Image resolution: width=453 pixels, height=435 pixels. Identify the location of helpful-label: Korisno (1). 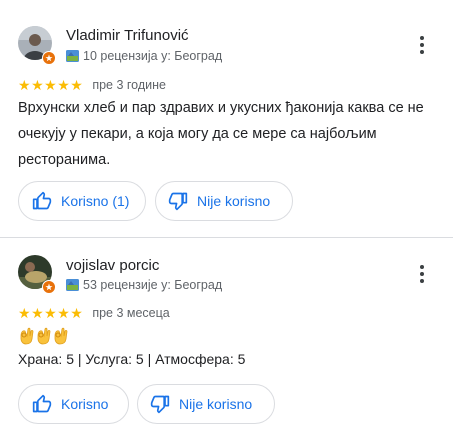
(95, 201).